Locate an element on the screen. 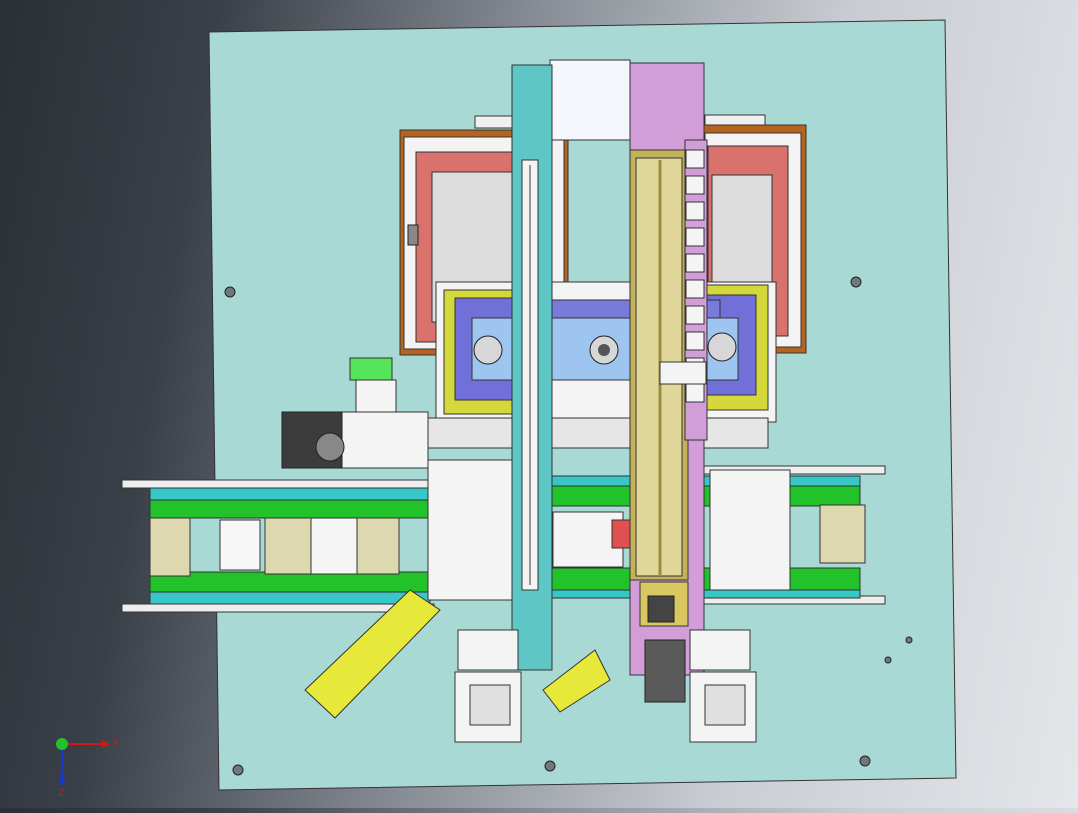  pink-rail is located at coordinates (668, 382).